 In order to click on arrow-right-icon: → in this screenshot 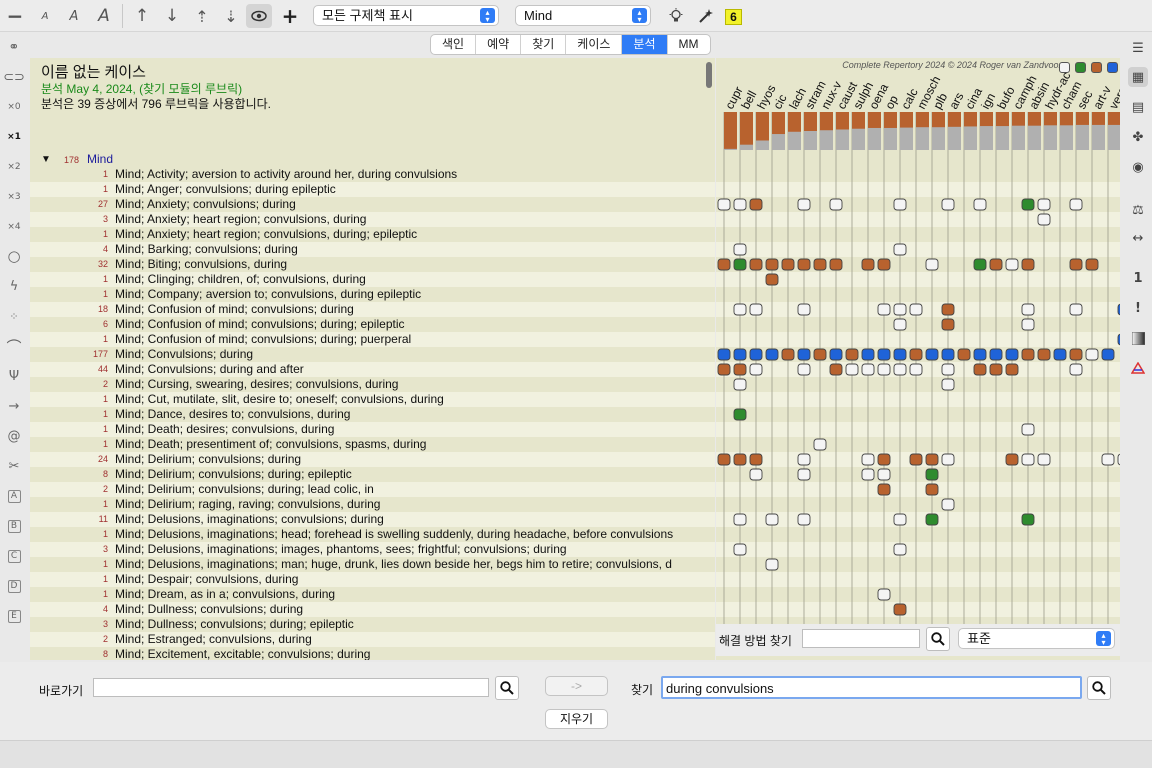, I will do `click(14, 406)`.